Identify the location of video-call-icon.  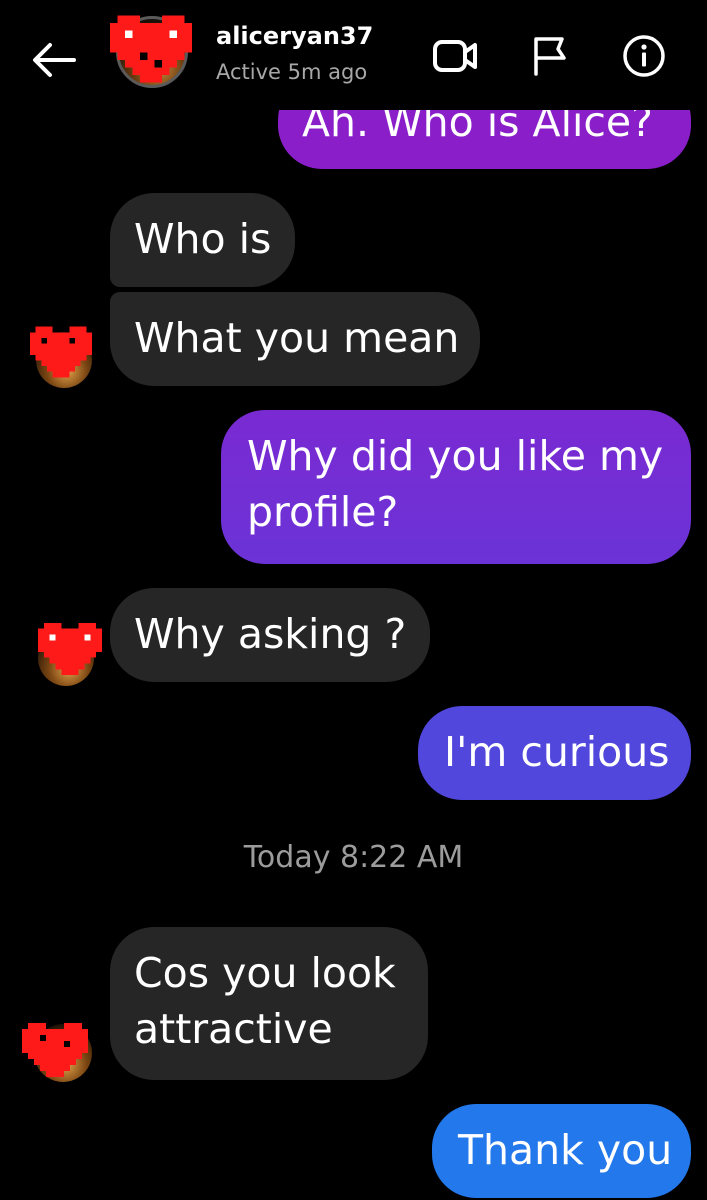
(455, 56).